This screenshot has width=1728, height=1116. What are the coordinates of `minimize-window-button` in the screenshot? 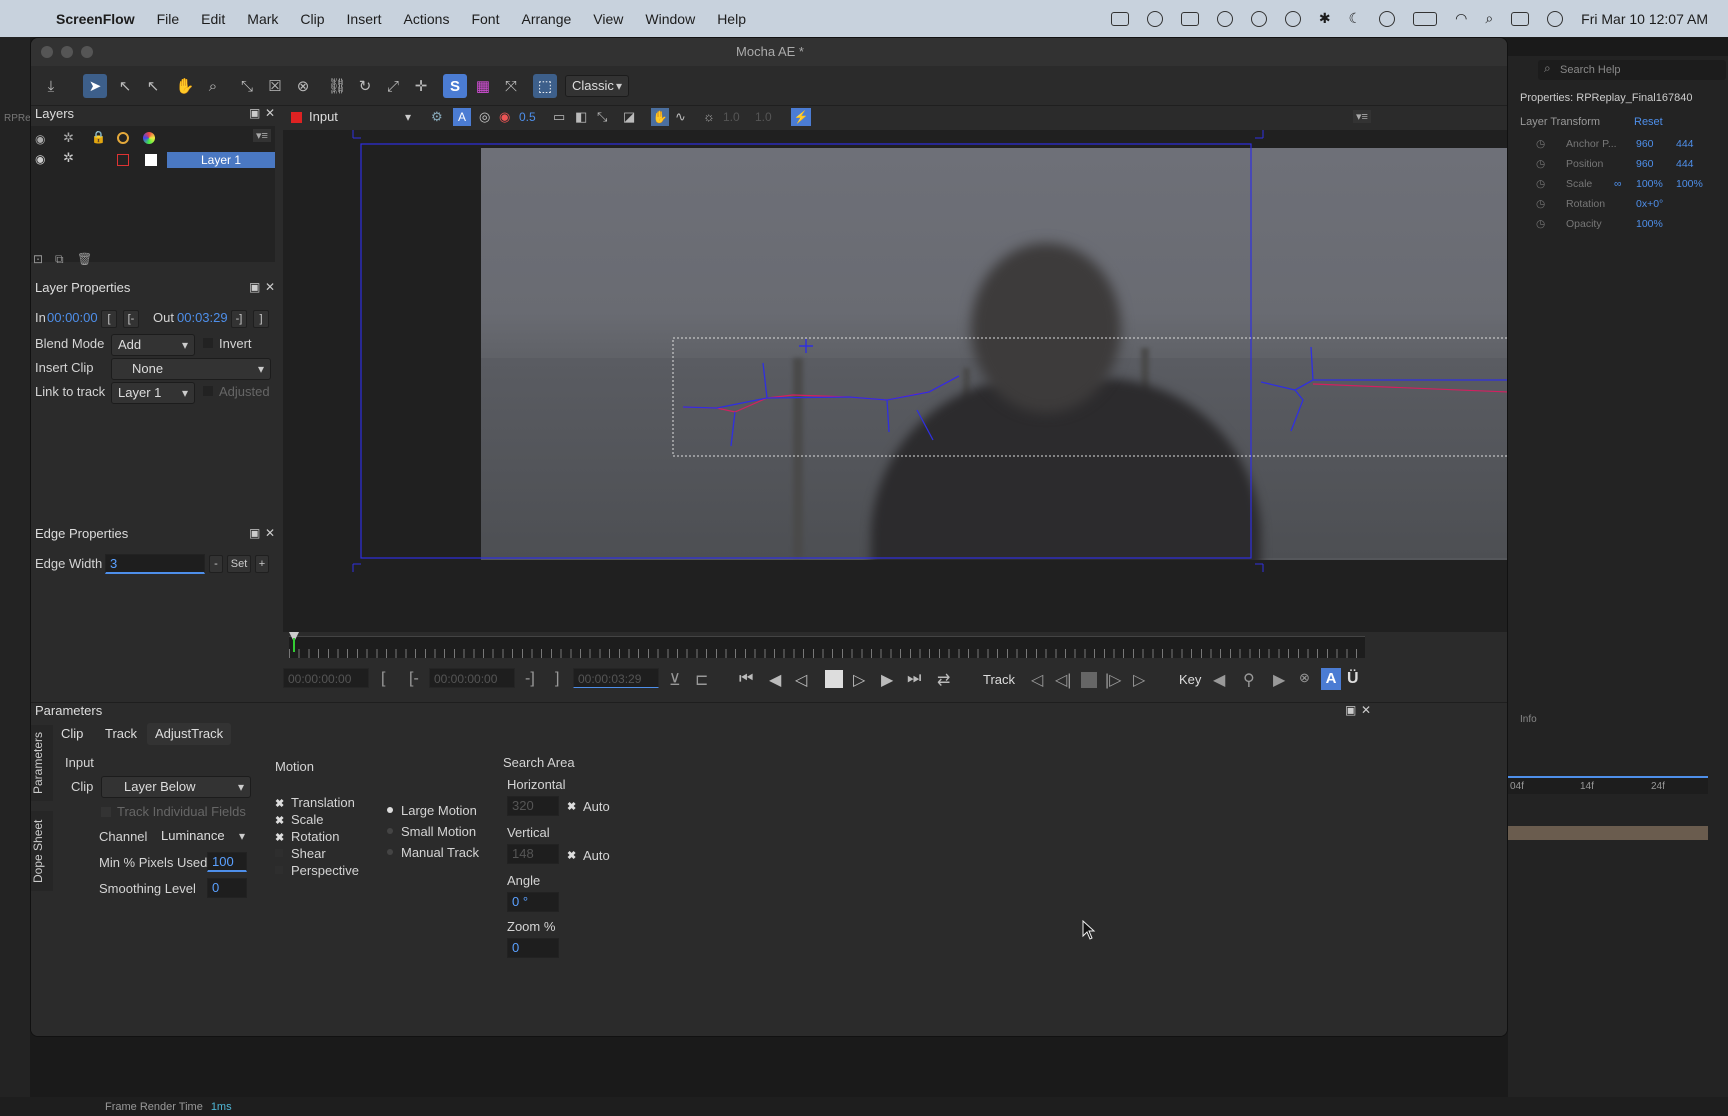 It's located at (67, 52).